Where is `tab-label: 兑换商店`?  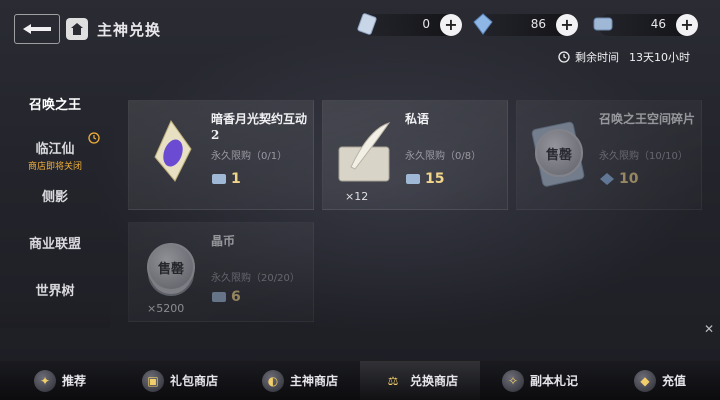
tab-label: 兑换商店 is located at coordinates (433, 381).